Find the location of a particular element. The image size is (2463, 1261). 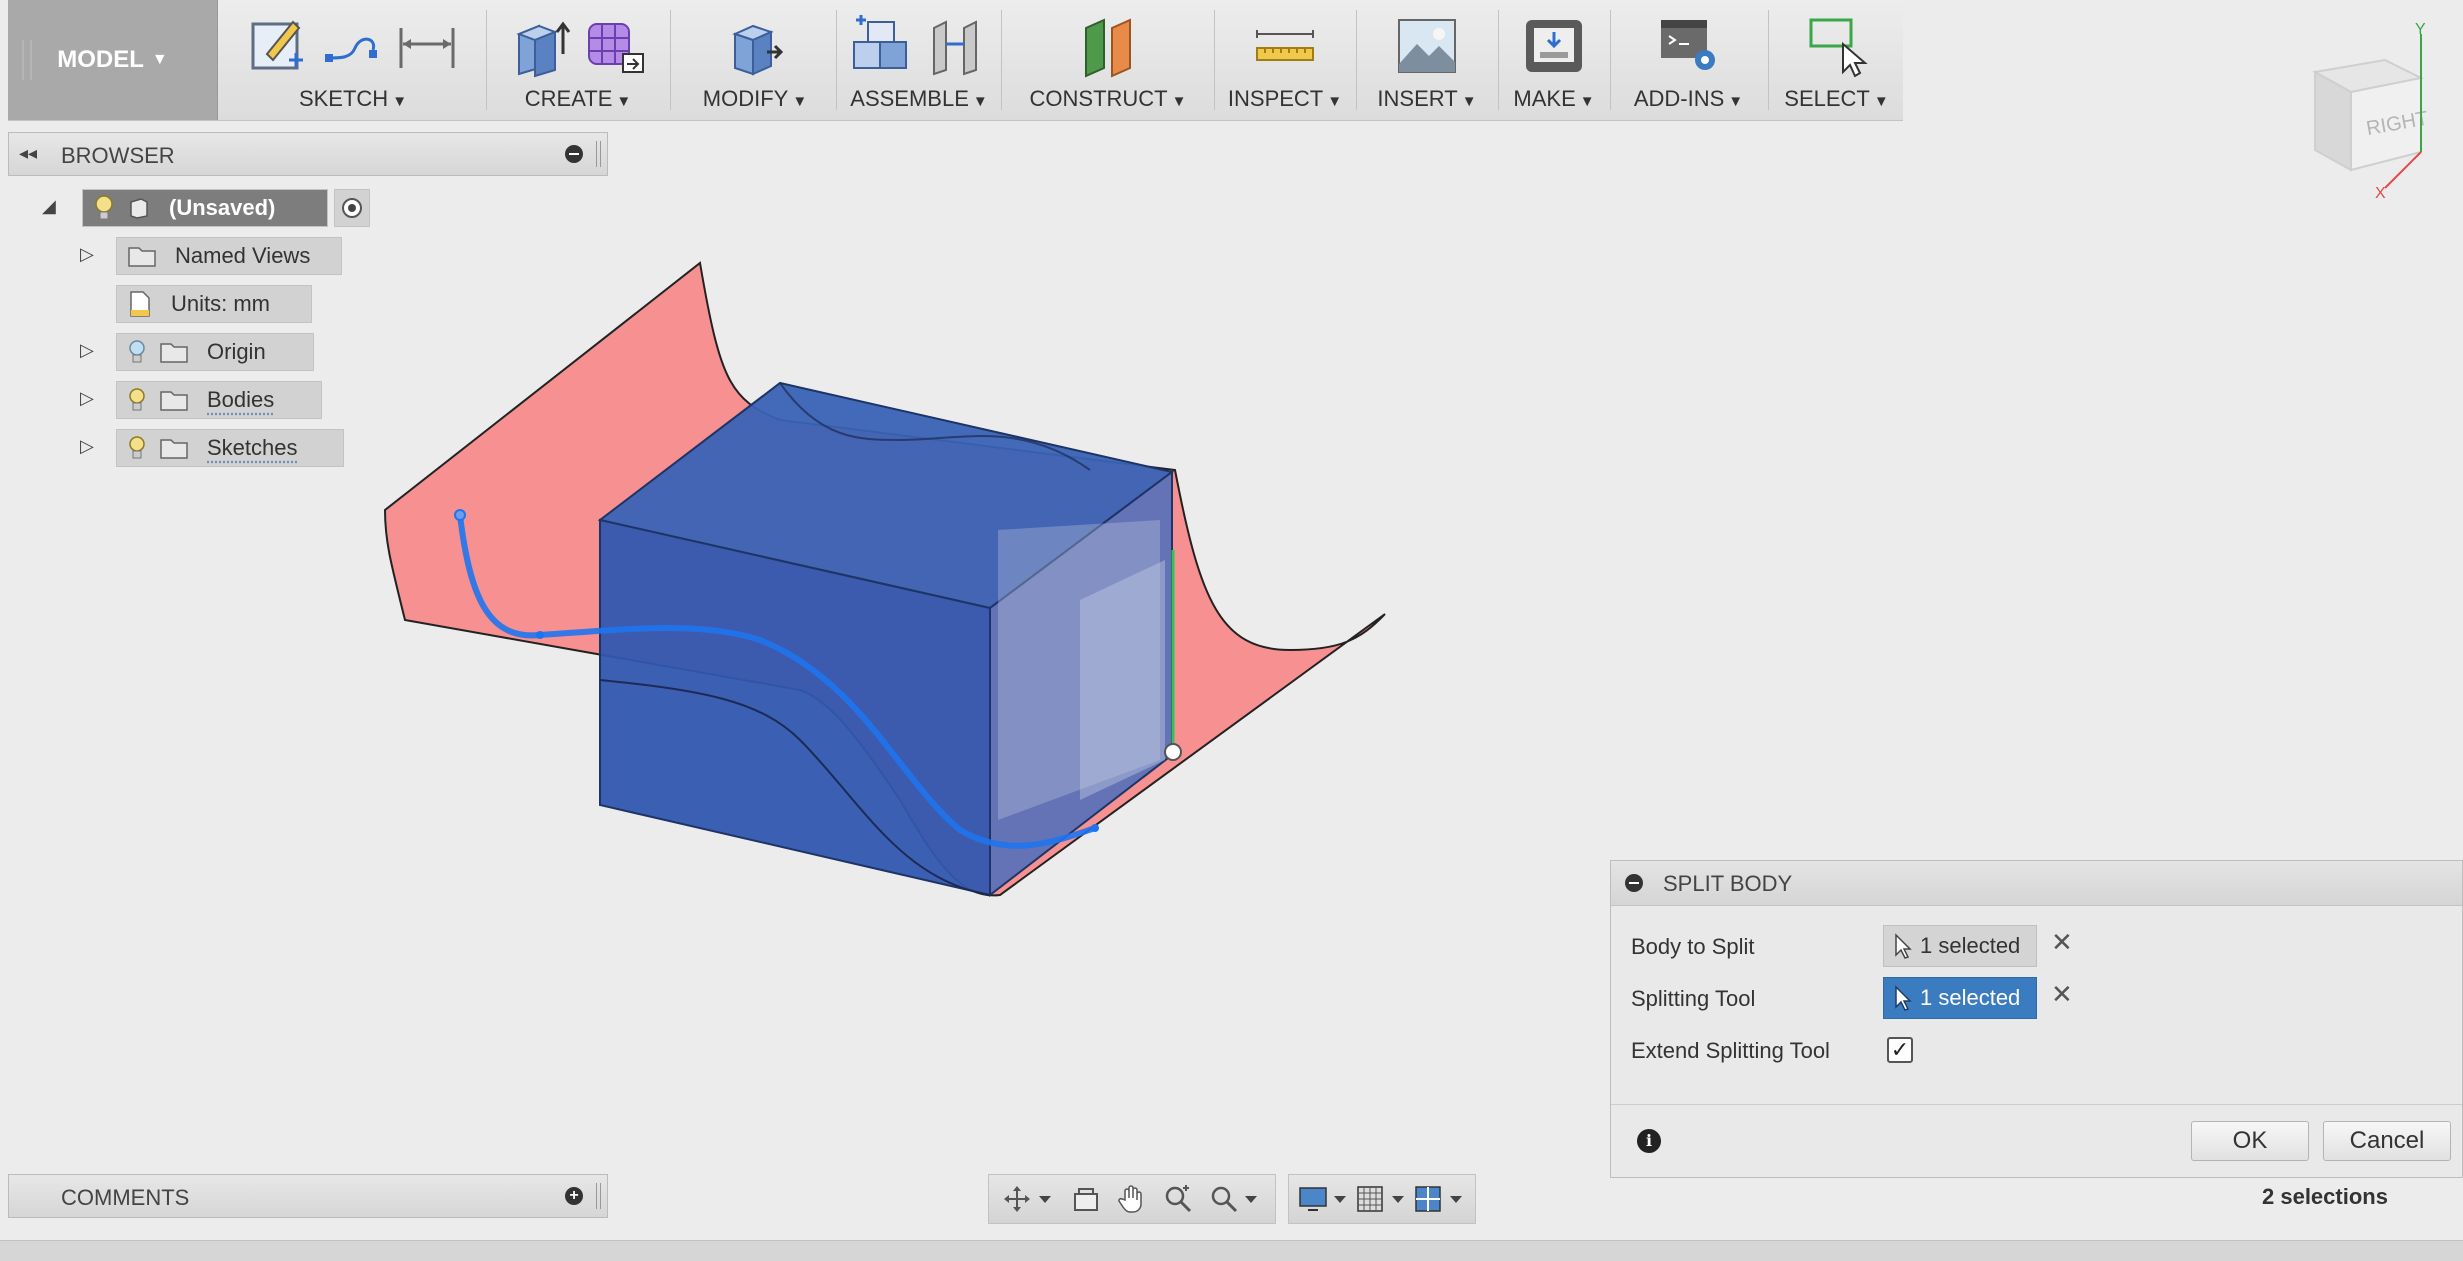

insert-group: INSERT ▼ is located at coordinates (1427, 60).